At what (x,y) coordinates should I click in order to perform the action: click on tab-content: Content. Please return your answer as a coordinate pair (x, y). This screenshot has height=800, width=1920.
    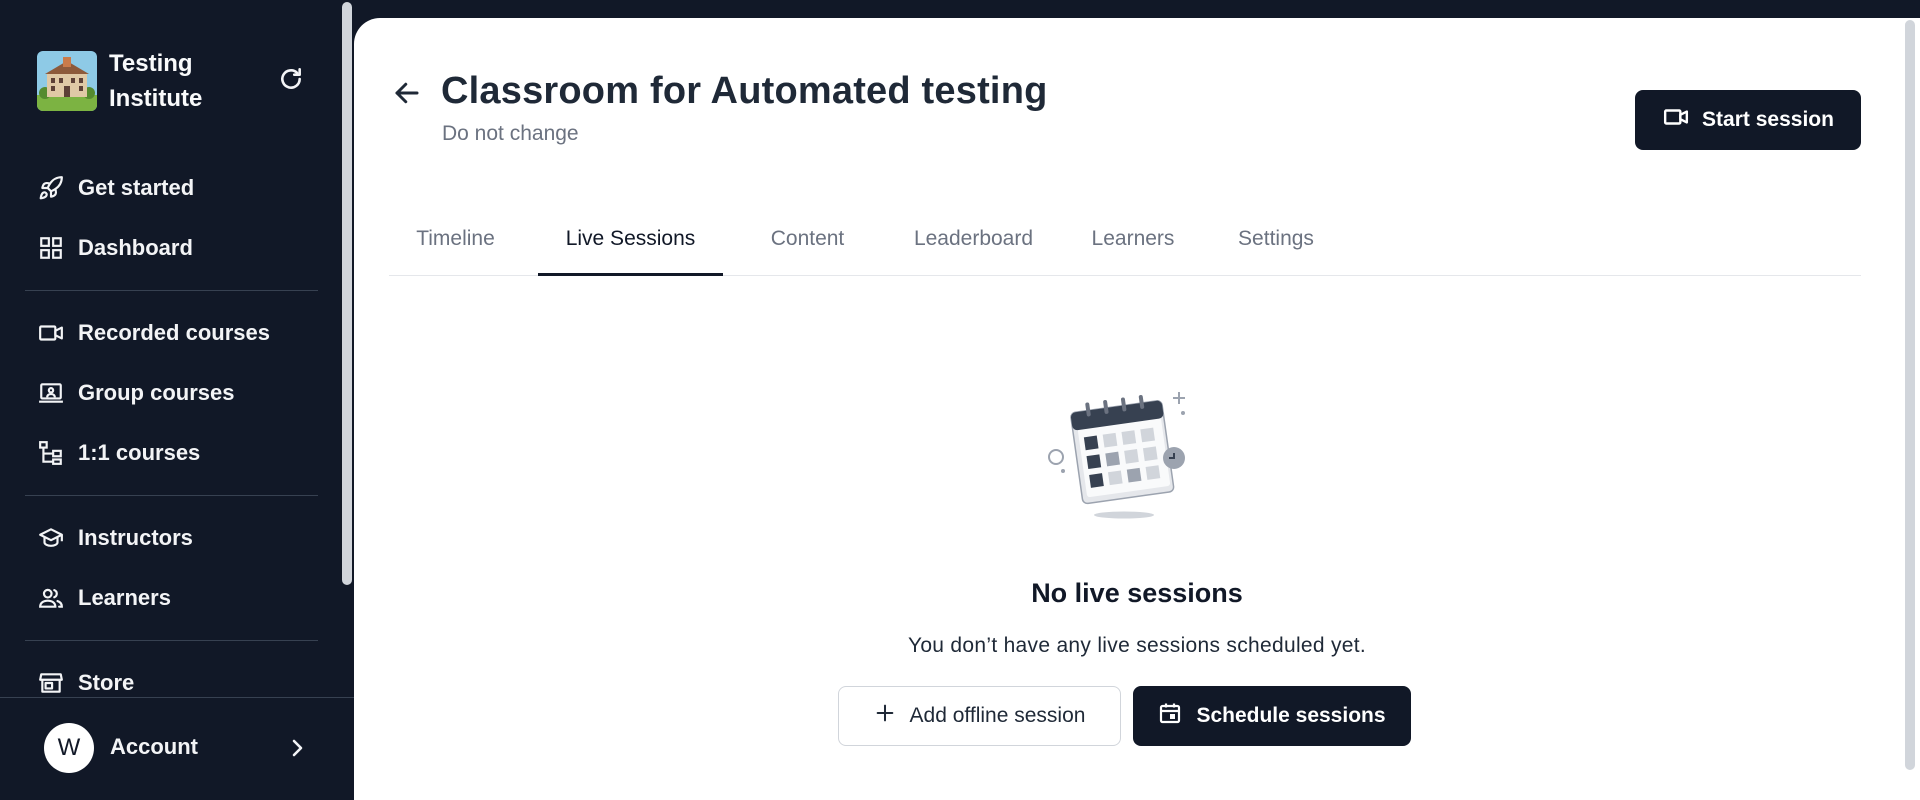
    Looking at the image, I should click on (807, 247).